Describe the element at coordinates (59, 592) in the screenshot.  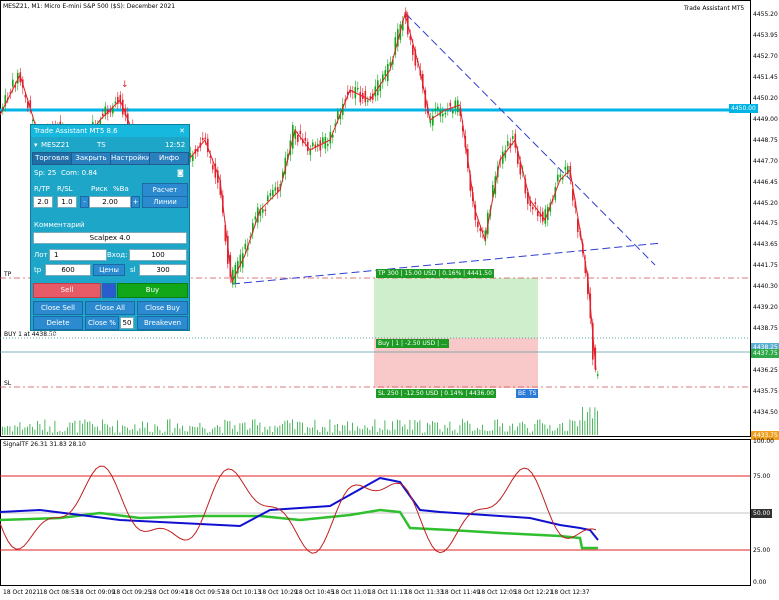
I see `time-axis-label: 18 Oct 08:53` at that location.